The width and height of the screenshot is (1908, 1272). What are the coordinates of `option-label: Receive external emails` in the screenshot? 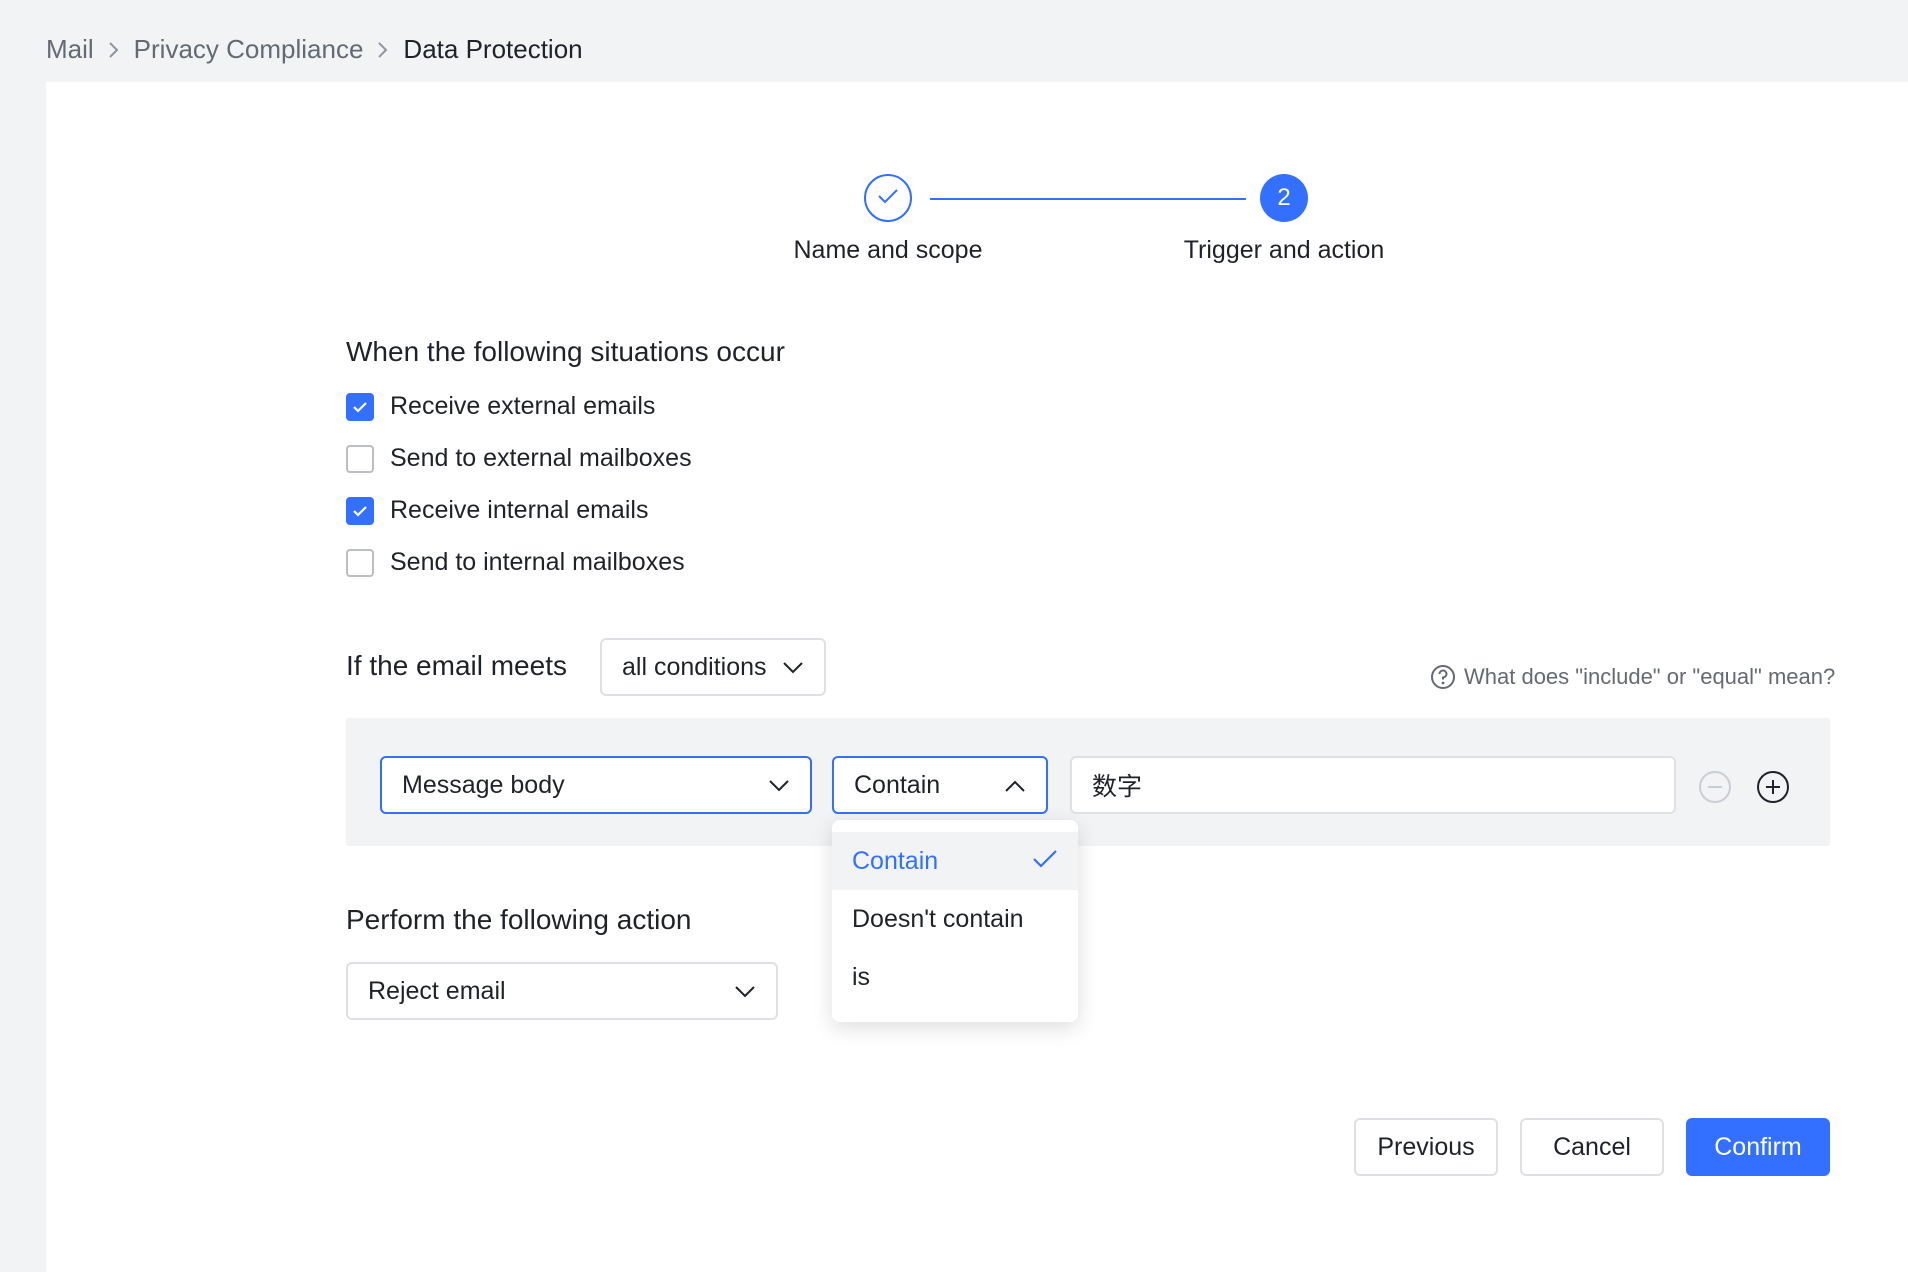 It's located at (523, 406).